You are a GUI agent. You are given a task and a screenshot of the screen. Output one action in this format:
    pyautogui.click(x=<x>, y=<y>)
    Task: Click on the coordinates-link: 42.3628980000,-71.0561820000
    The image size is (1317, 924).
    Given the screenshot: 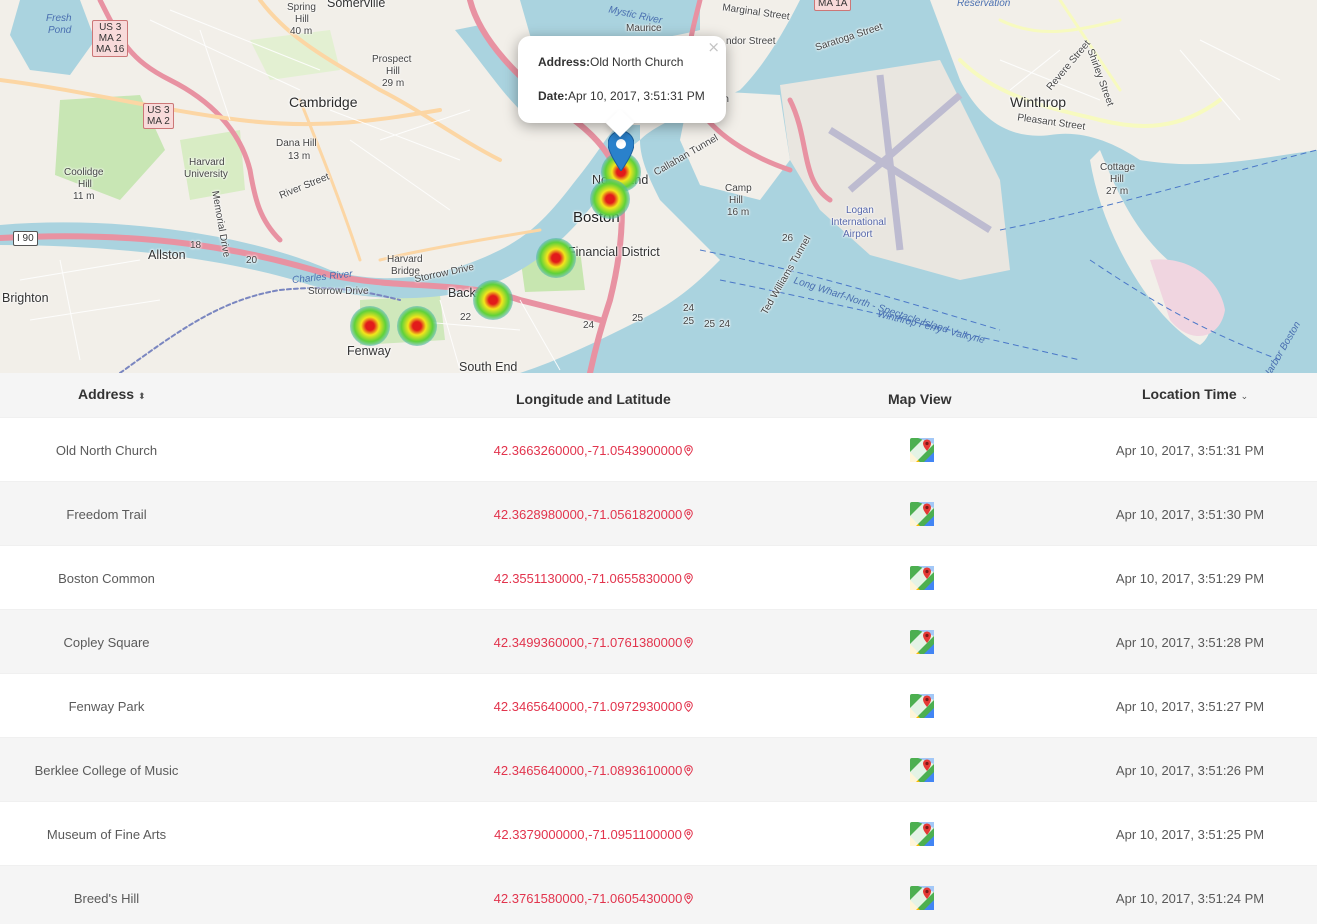 What is the action you would take?
    pyautogui.click(x=593, y=514)
    